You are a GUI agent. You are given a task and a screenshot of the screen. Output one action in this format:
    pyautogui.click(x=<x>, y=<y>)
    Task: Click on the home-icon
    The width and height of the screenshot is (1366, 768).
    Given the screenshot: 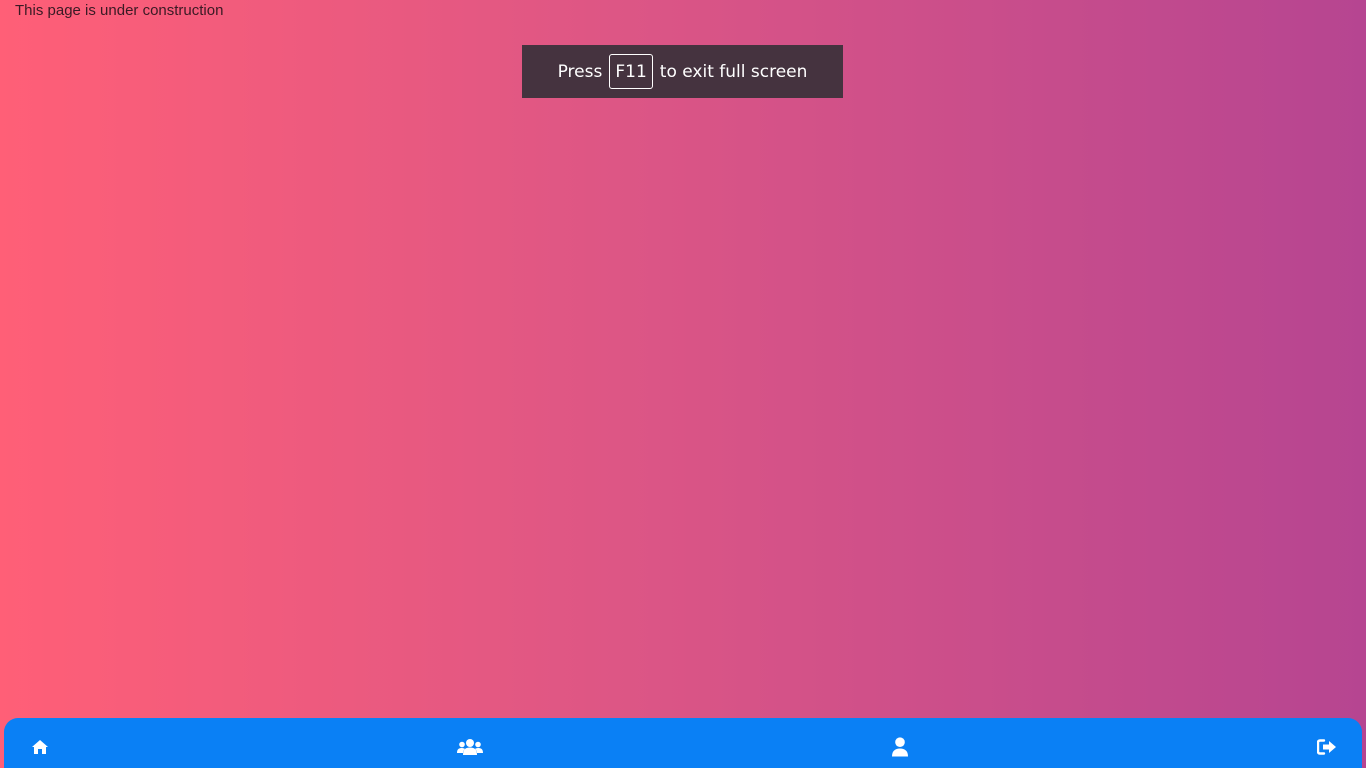 What is the action you would take?
    pyautogui.click(x=40, y=747)
    